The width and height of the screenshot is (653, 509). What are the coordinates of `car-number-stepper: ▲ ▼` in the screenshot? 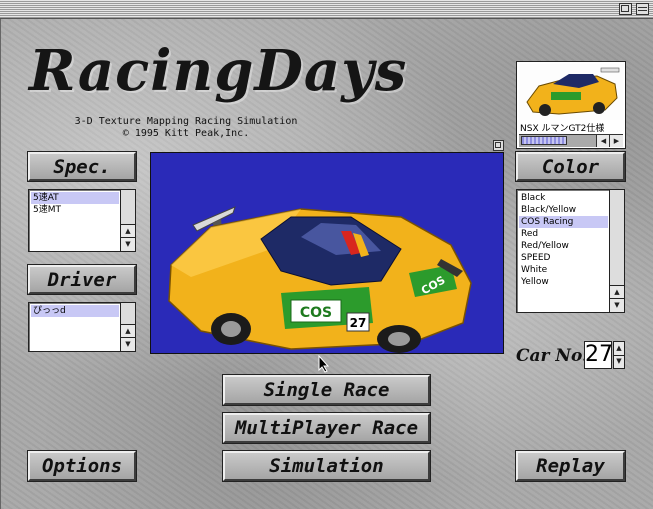 It's located at (619, 355).